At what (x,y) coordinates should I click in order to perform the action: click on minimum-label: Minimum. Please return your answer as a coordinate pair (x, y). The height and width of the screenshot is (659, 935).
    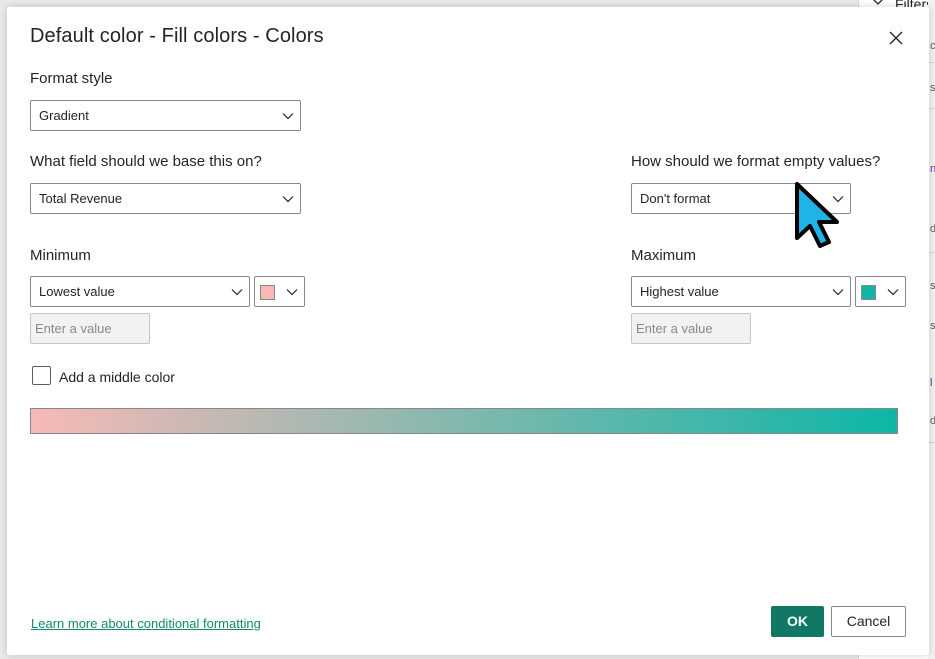
    Looking at the image, I should click on (60, 255).